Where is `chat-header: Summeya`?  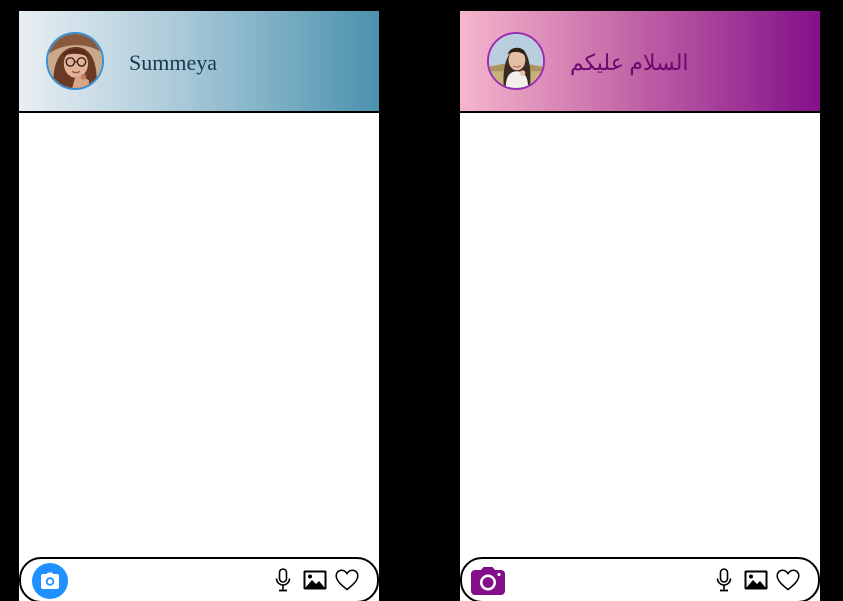 chat-header: Summeya is located at coordinates (199, 62).